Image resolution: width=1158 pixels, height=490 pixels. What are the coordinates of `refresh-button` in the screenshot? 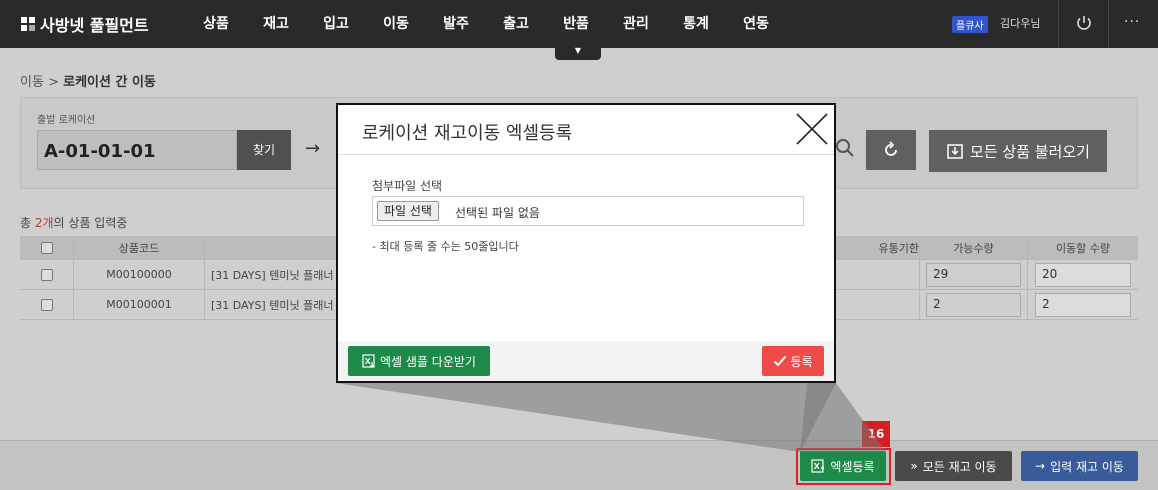 It's located at (891, 150).